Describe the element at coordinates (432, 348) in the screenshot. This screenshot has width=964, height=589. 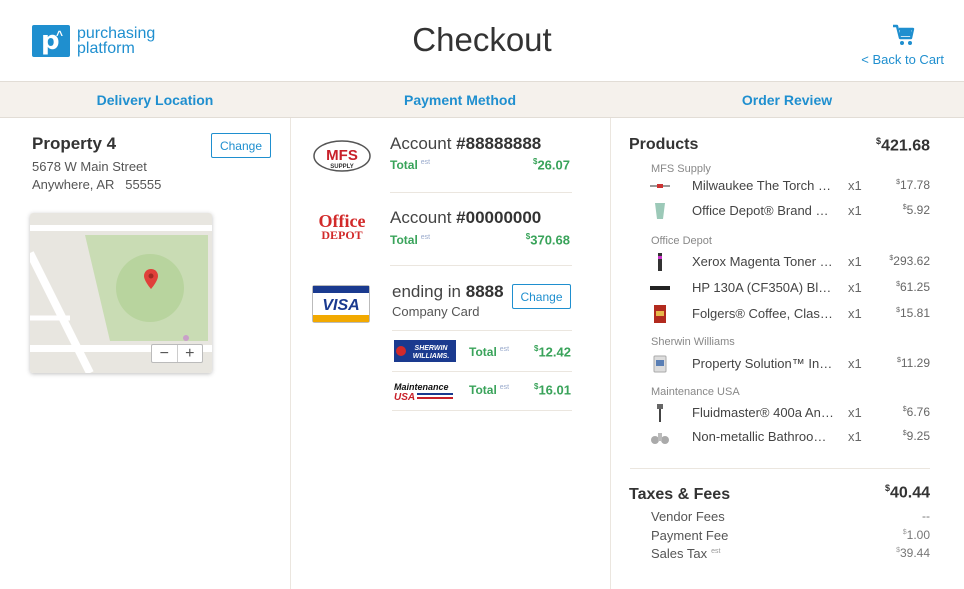
I see `svg-text: SHERWIN` at that location.